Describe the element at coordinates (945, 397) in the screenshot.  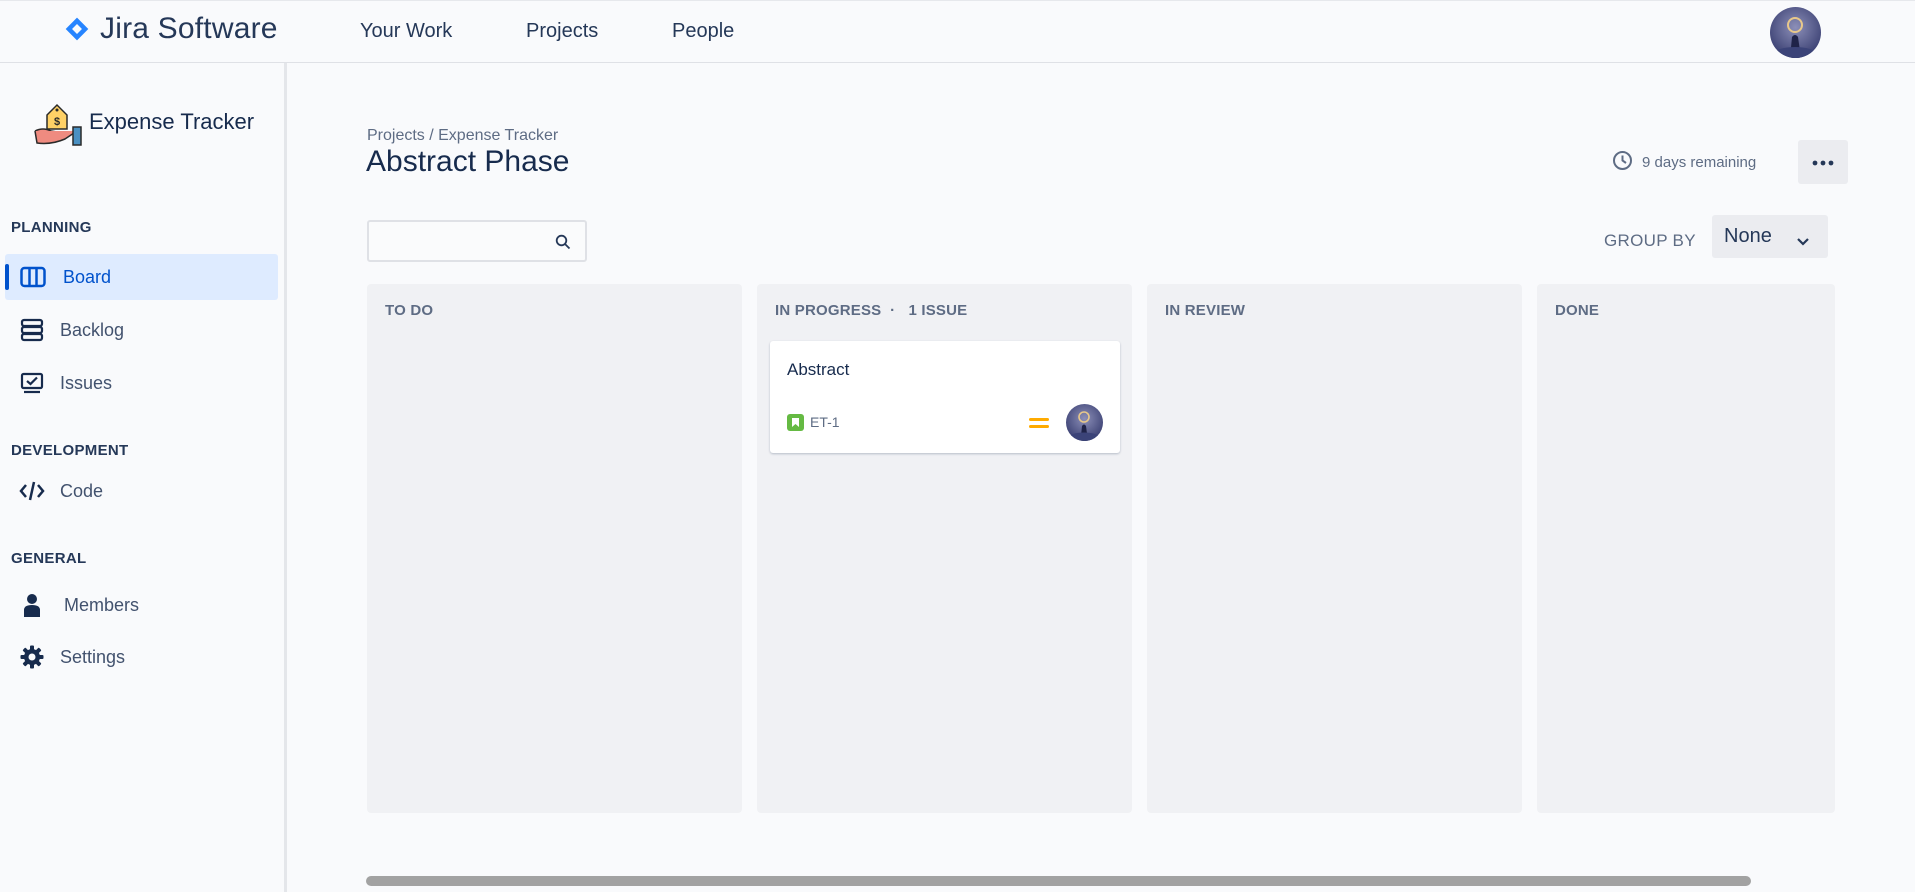
I see `issue-card: Abstract ET-1` at that location.